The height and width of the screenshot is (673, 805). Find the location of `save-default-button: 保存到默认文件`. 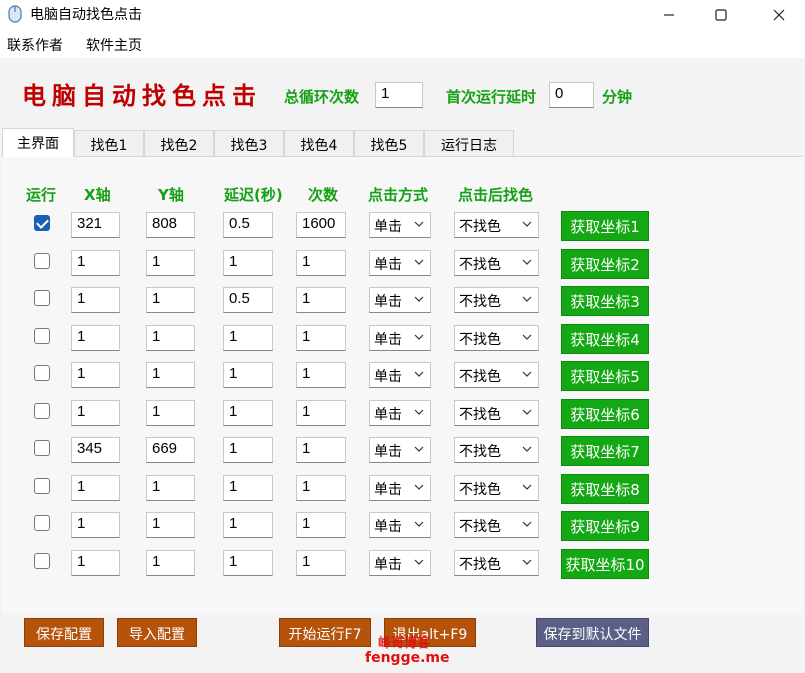

save-default-button: 保存到默认文件 is located at coordinates (592, 632).